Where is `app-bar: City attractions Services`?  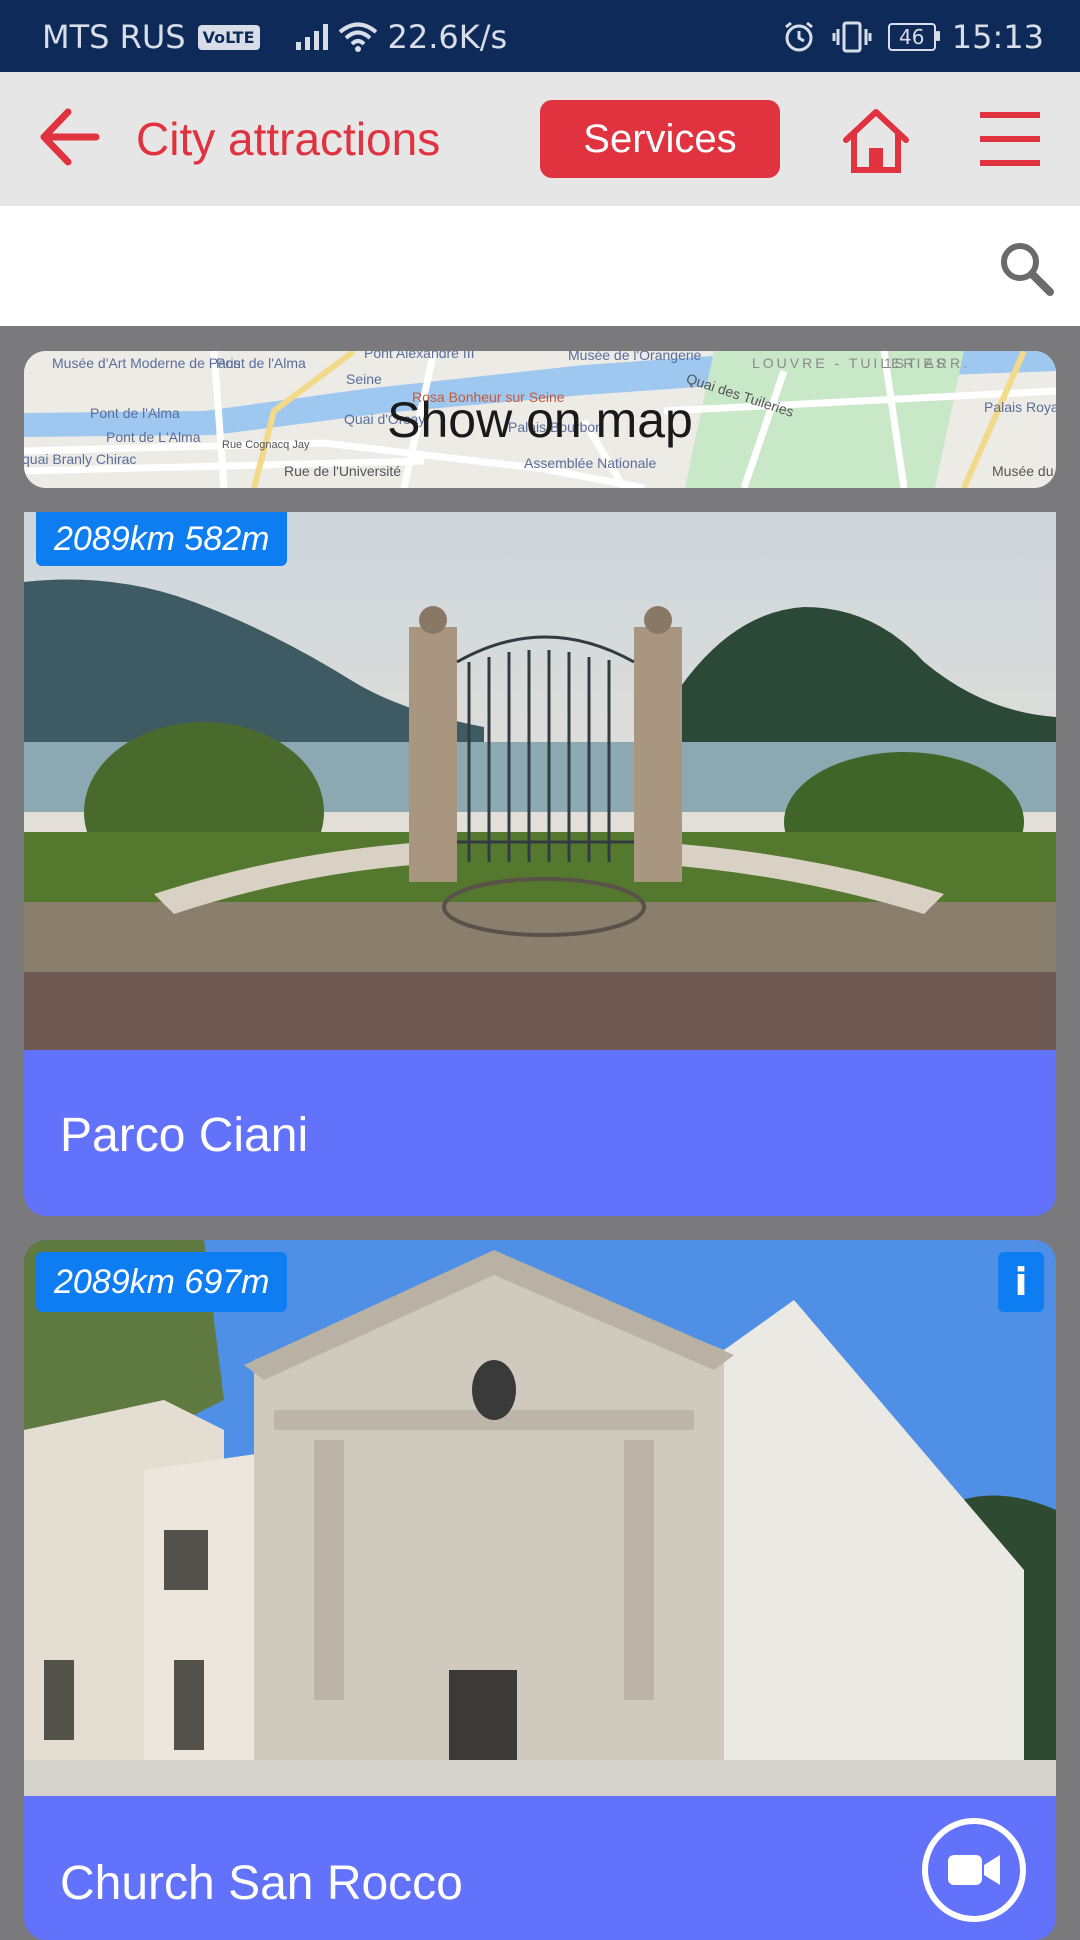 app-bar: City attractions Services is located at coordinates (540, 139).